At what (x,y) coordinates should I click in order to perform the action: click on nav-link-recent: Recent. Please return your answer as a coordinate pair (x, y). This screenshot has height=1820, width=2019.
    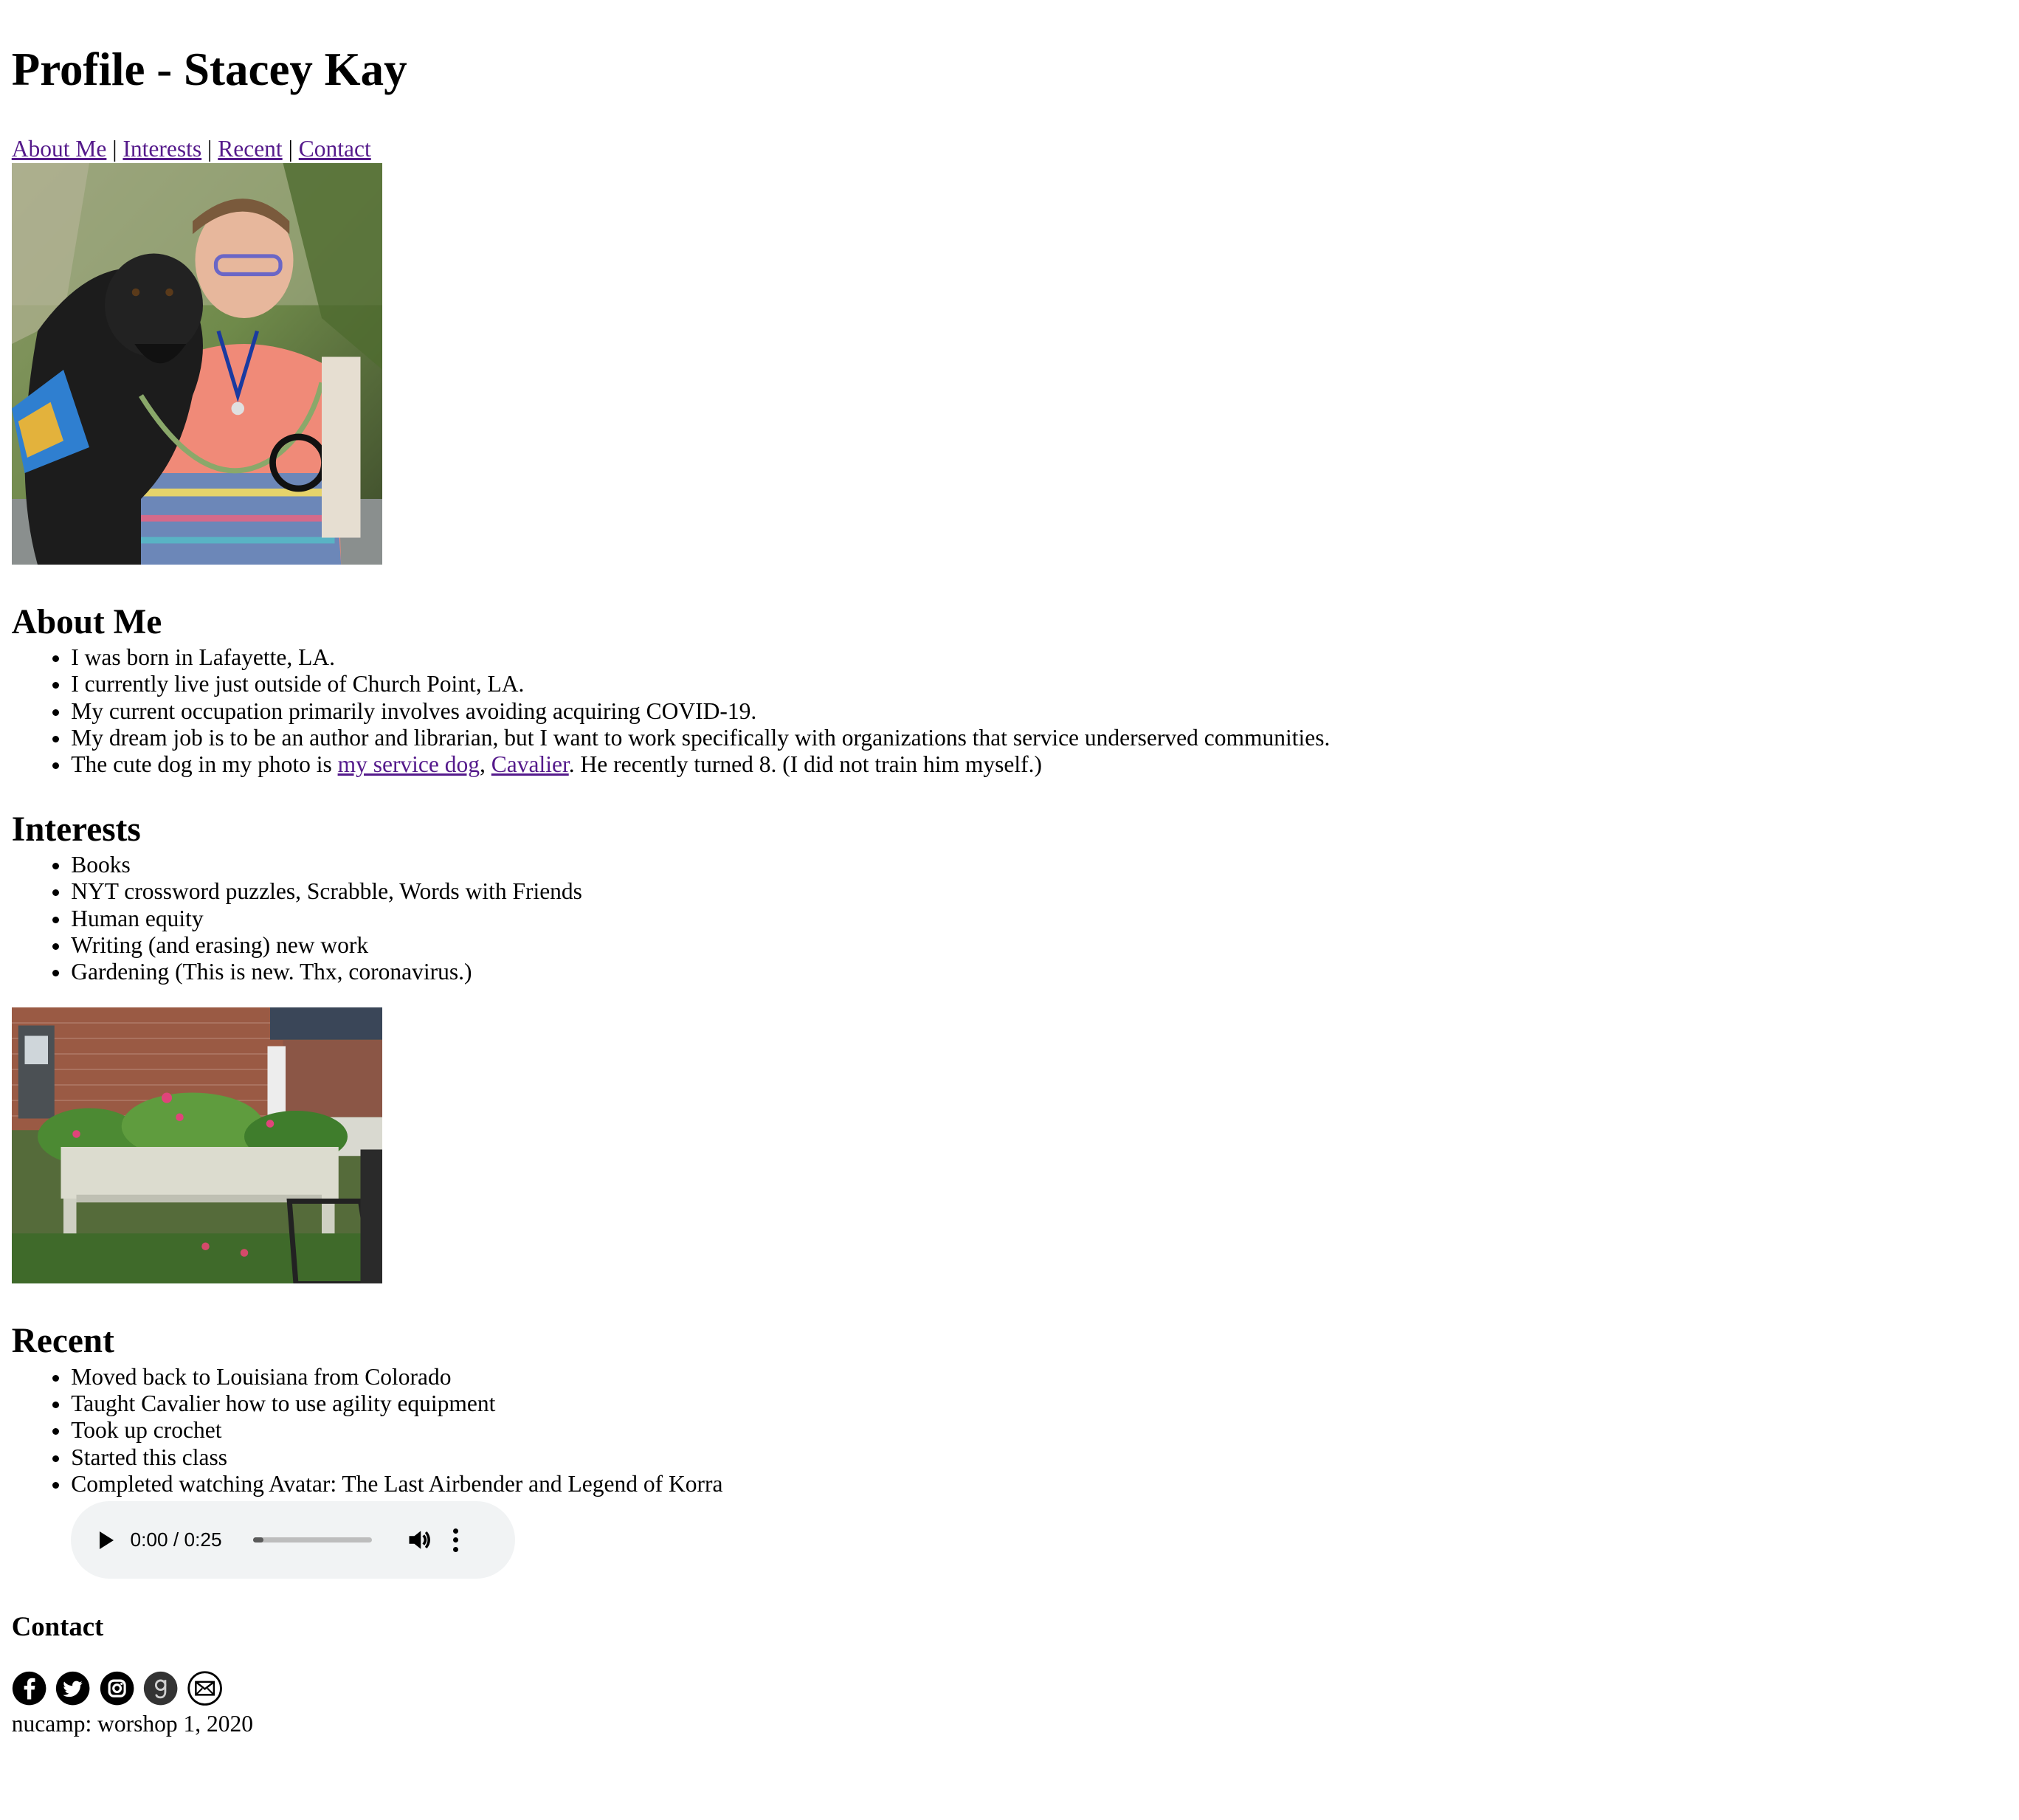
    Looking at the image, I should click on (250, 149).